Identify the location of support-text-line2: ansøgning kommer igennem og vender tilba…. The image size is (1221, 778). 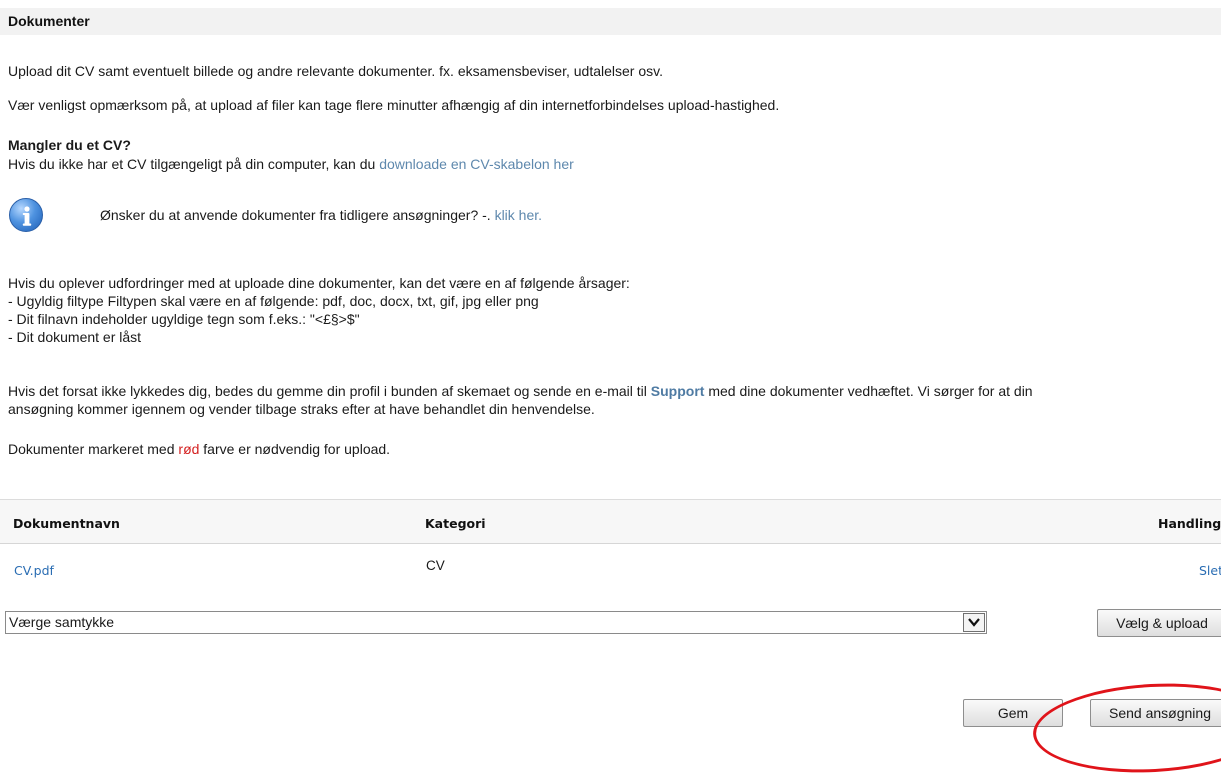
(301, 409).